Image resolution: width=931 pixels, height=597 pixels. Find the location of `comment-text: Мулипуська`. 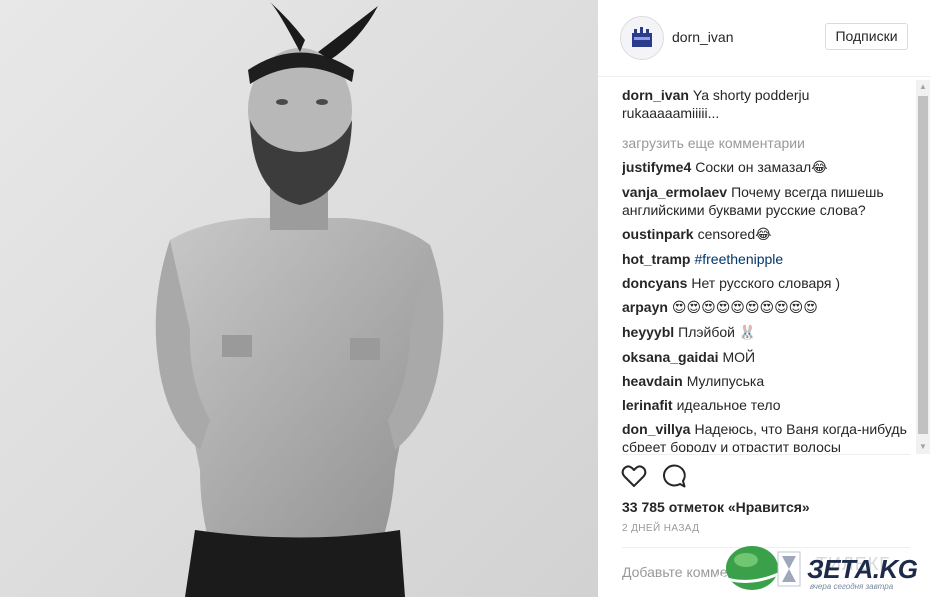

comment-text: Мулипуська is located at coordinates (725, 381).